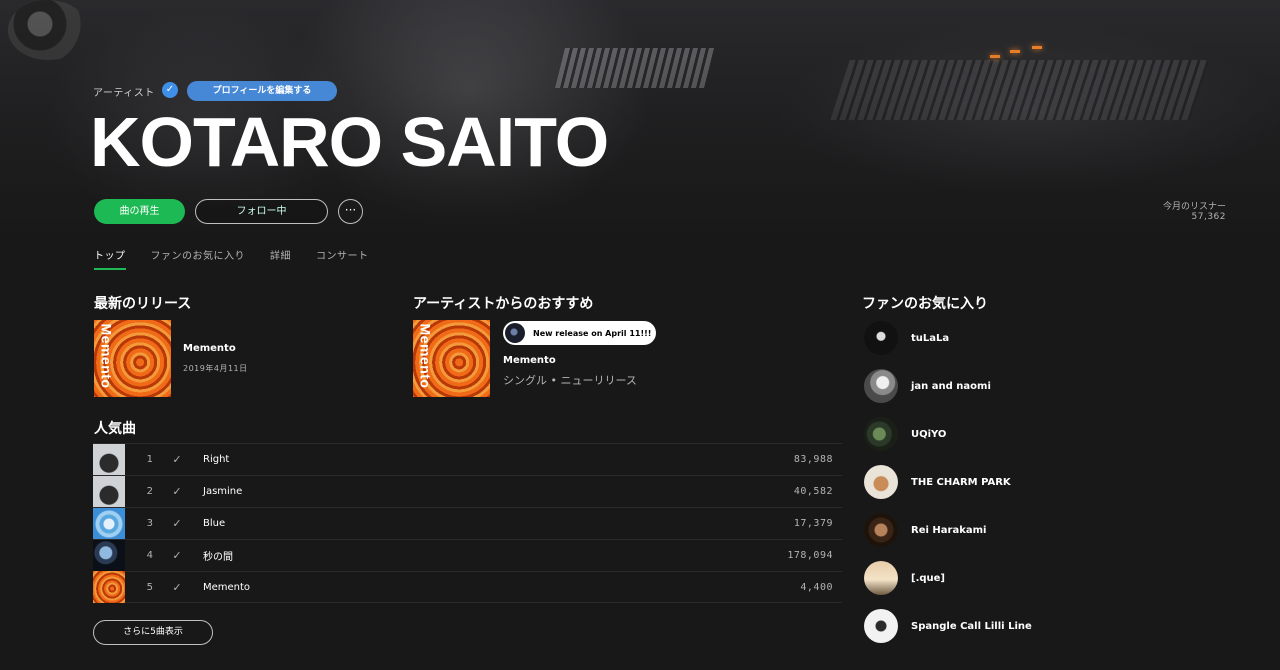  I want to click on track-number: 2, so click(149, 491).